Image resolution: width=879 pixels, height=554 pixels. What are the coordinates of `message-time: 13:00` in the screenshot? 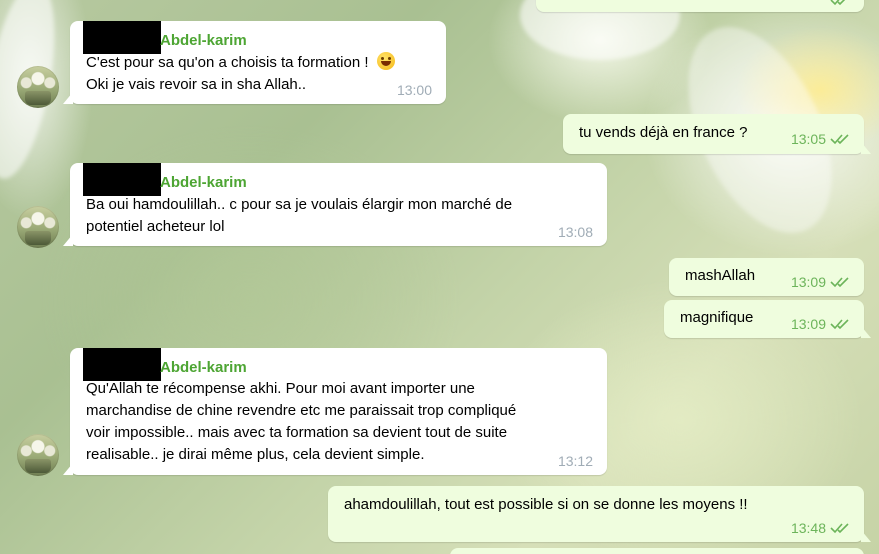 It's located at (414, 90).